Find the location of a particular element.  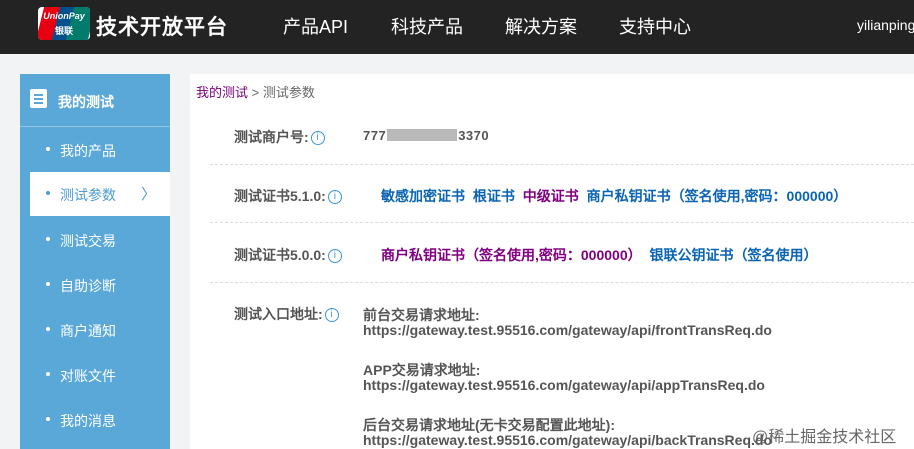

sidebar-item-reconciliation: 对账文件 is located at coordinates (95, 375).